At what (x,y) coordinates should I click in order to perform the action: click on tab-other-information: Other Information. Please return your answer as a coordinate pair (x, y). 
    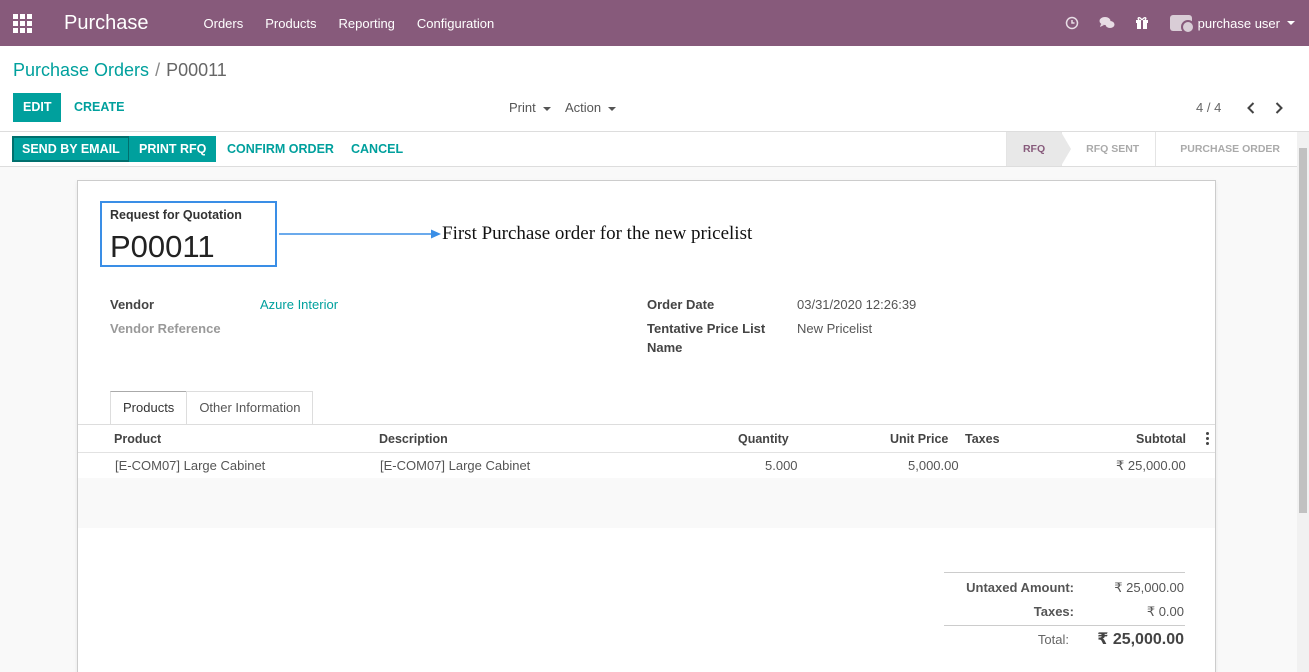
    Looking at the image, I should click on (250, 407).